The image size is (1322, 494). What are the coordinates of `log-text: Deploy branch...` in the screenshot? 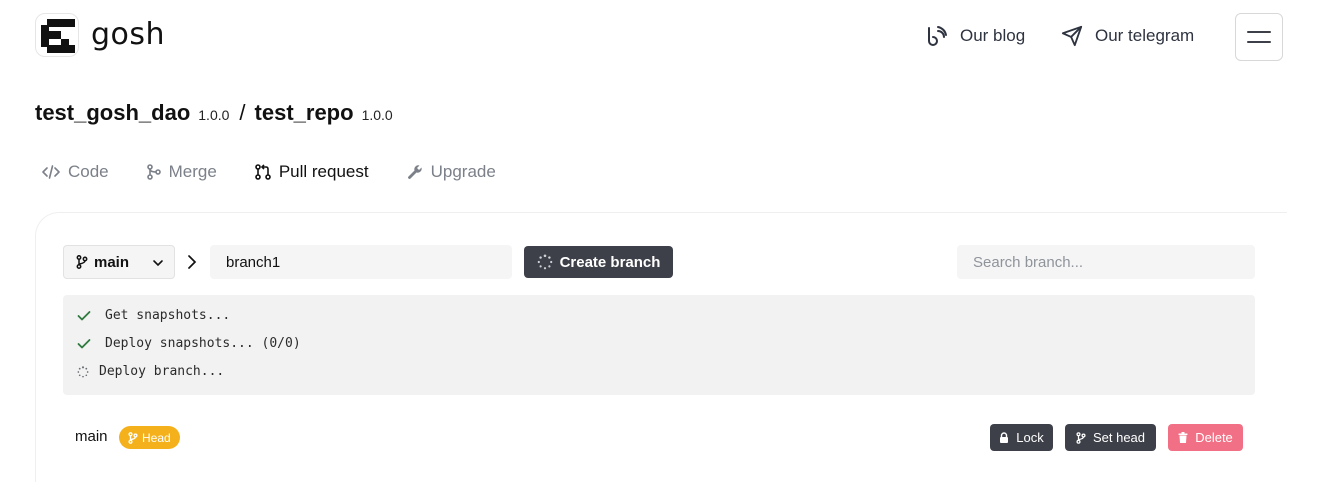 It's located at (162, 371).